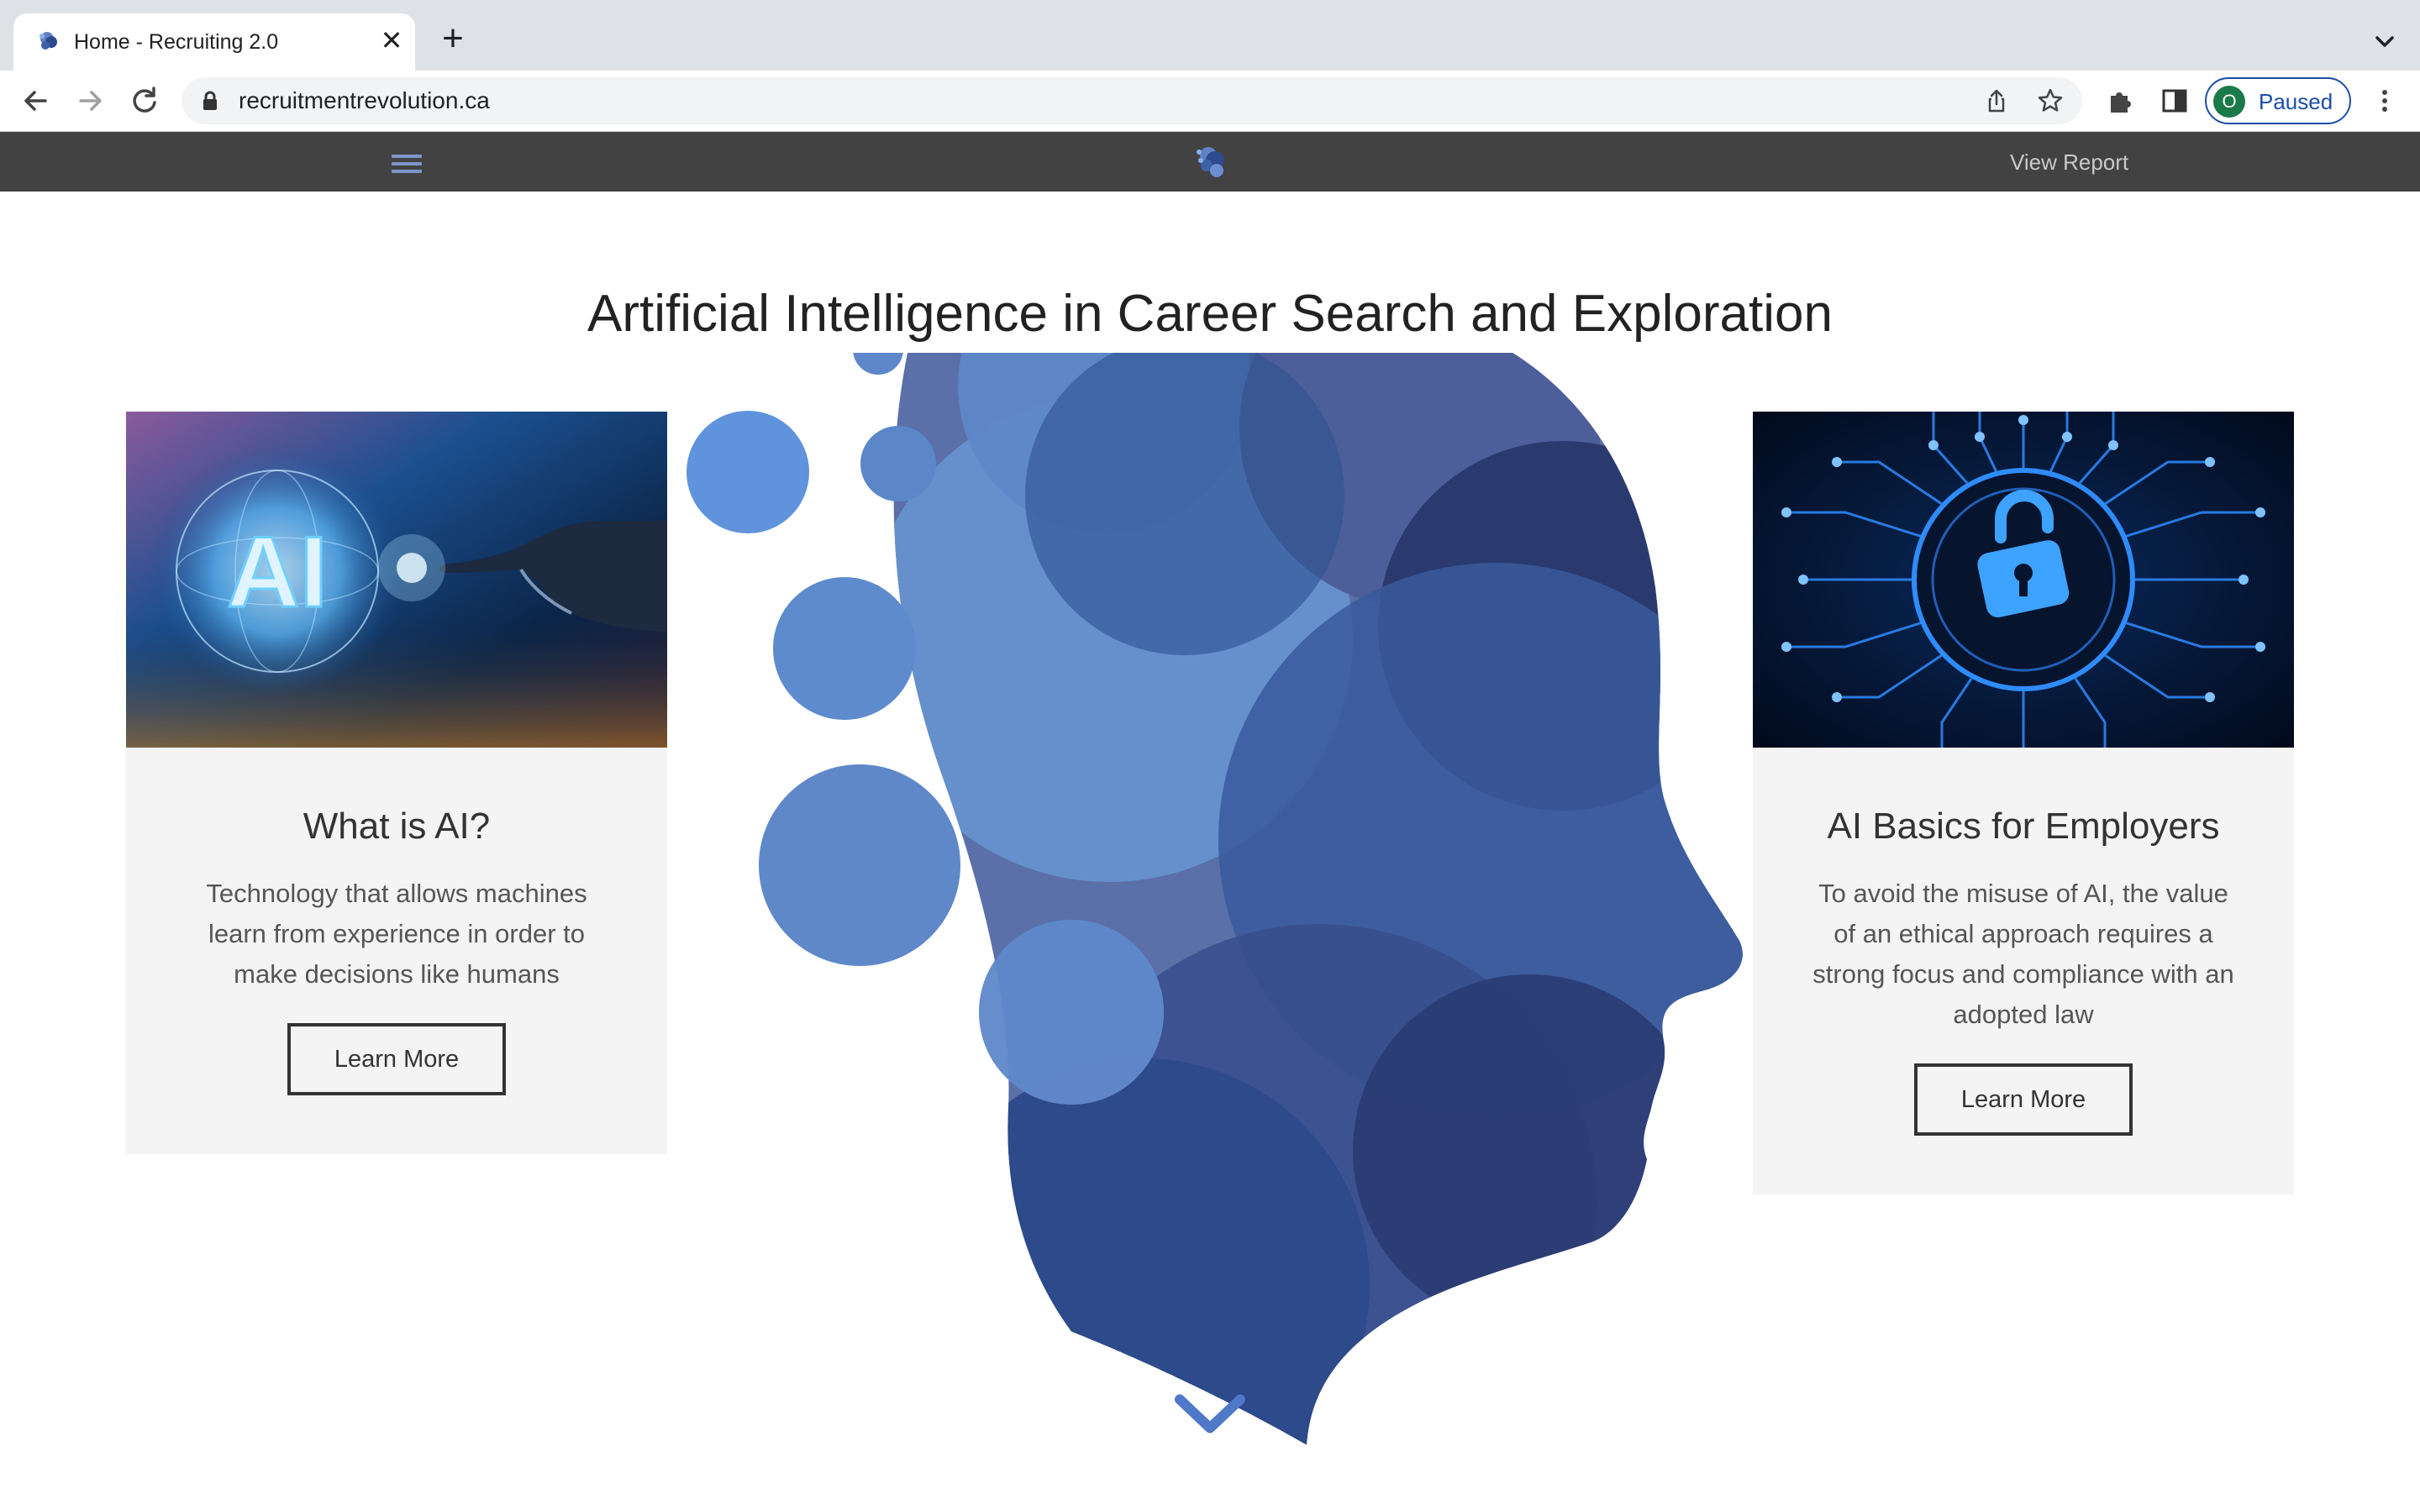 This screenshot has height=1512, width=2420. I want to click on browser-tab-strip: Home - Recruiting 2.0 ✕ +, so click(1210, 35).